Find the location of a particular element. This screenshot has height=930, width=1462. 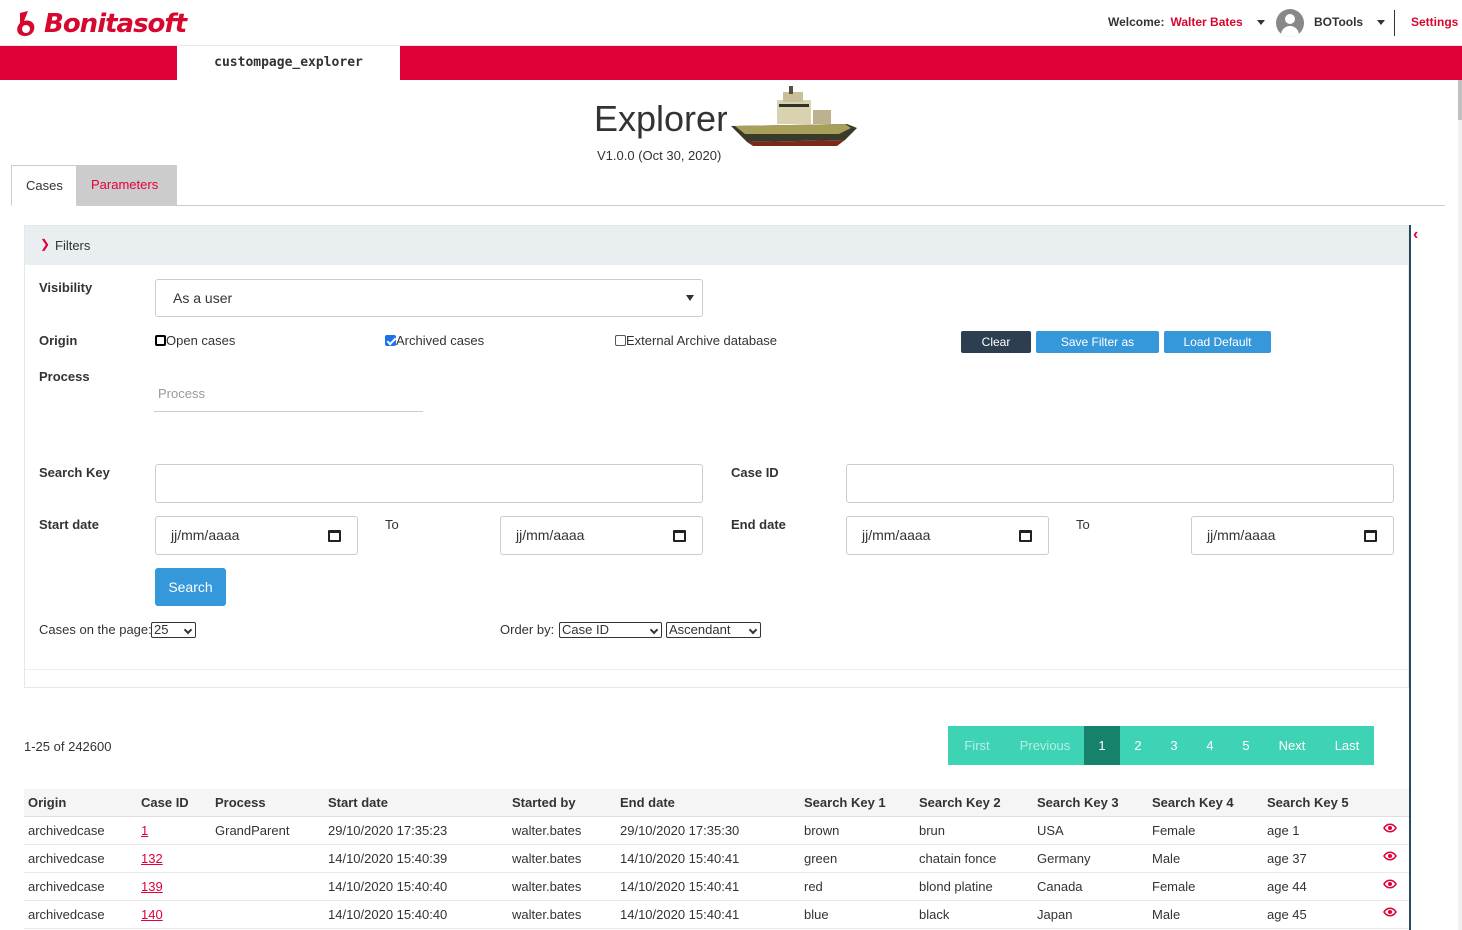

column-header-search-key-2: Search Key 2 is located at coordinates (960, 802).